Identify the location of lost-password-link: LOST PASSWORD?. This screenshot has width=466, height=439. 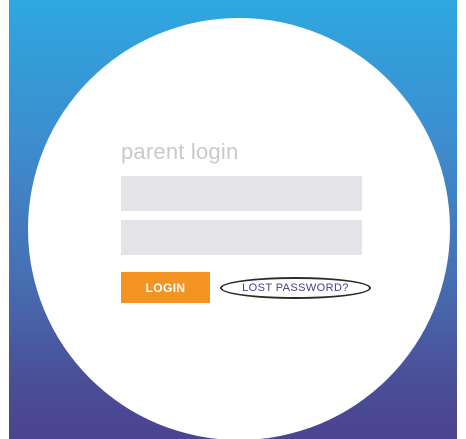
(295, 288).